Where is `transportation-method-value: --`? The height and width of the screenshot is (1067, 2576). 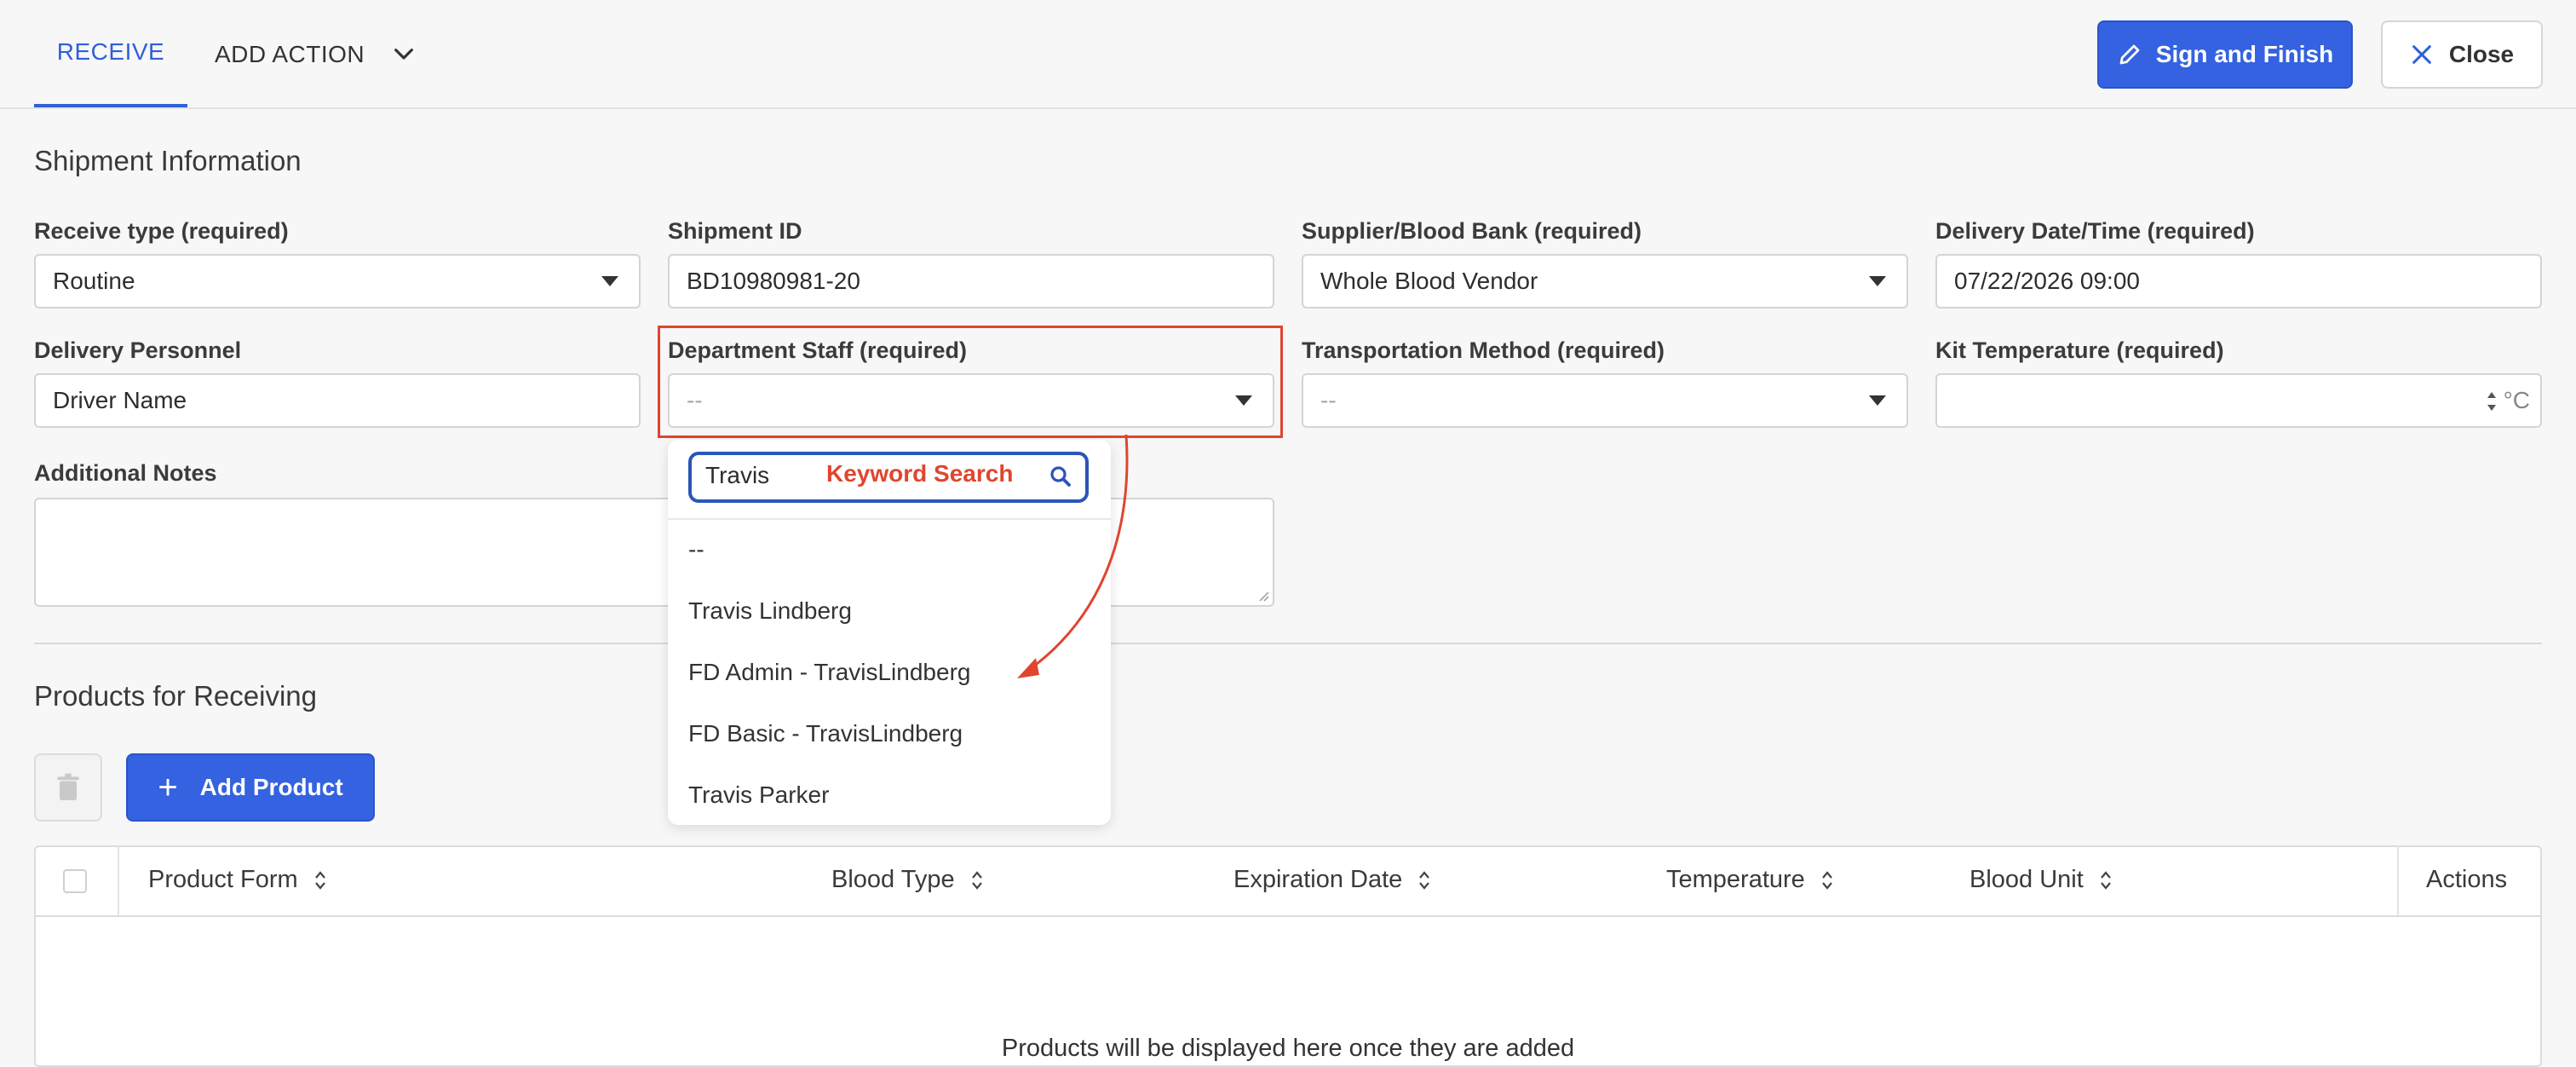 transportation-method-value: -- is located at coordinates (1329, 400).